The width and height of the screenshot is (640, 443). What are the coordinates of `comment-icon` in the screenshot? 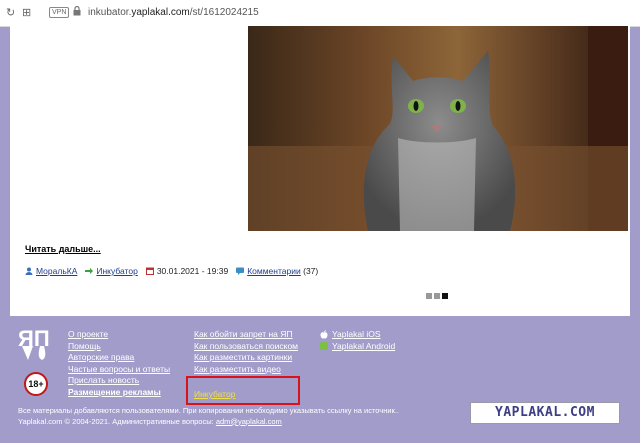 It's located at (240, 271).